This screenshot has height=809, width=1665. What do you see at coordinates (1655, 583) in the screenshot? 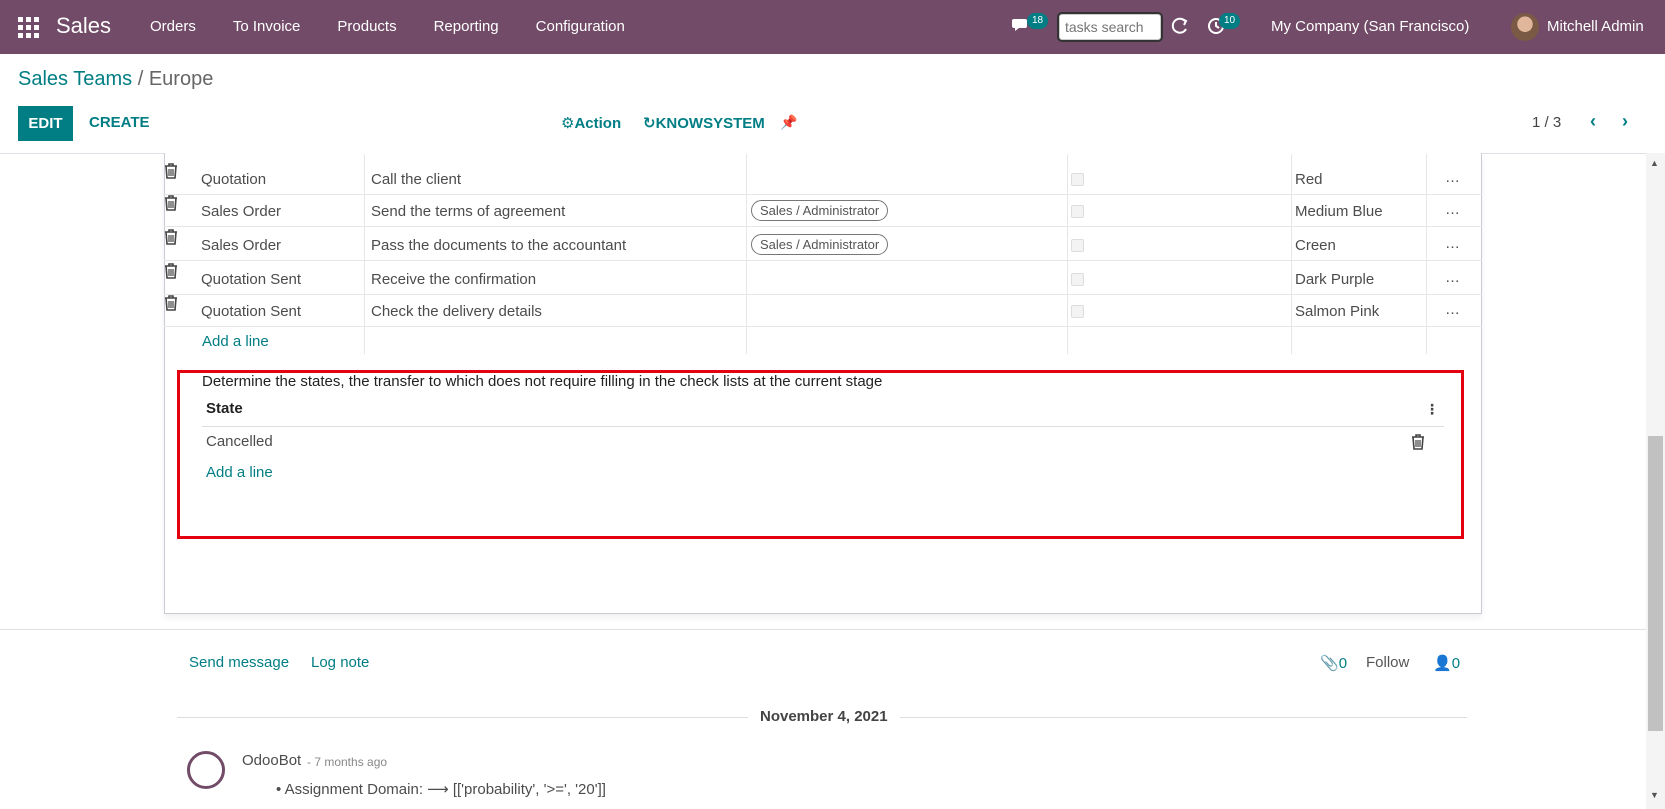
I see `scrollbar-thumb` at bounding box center [1655, 583].